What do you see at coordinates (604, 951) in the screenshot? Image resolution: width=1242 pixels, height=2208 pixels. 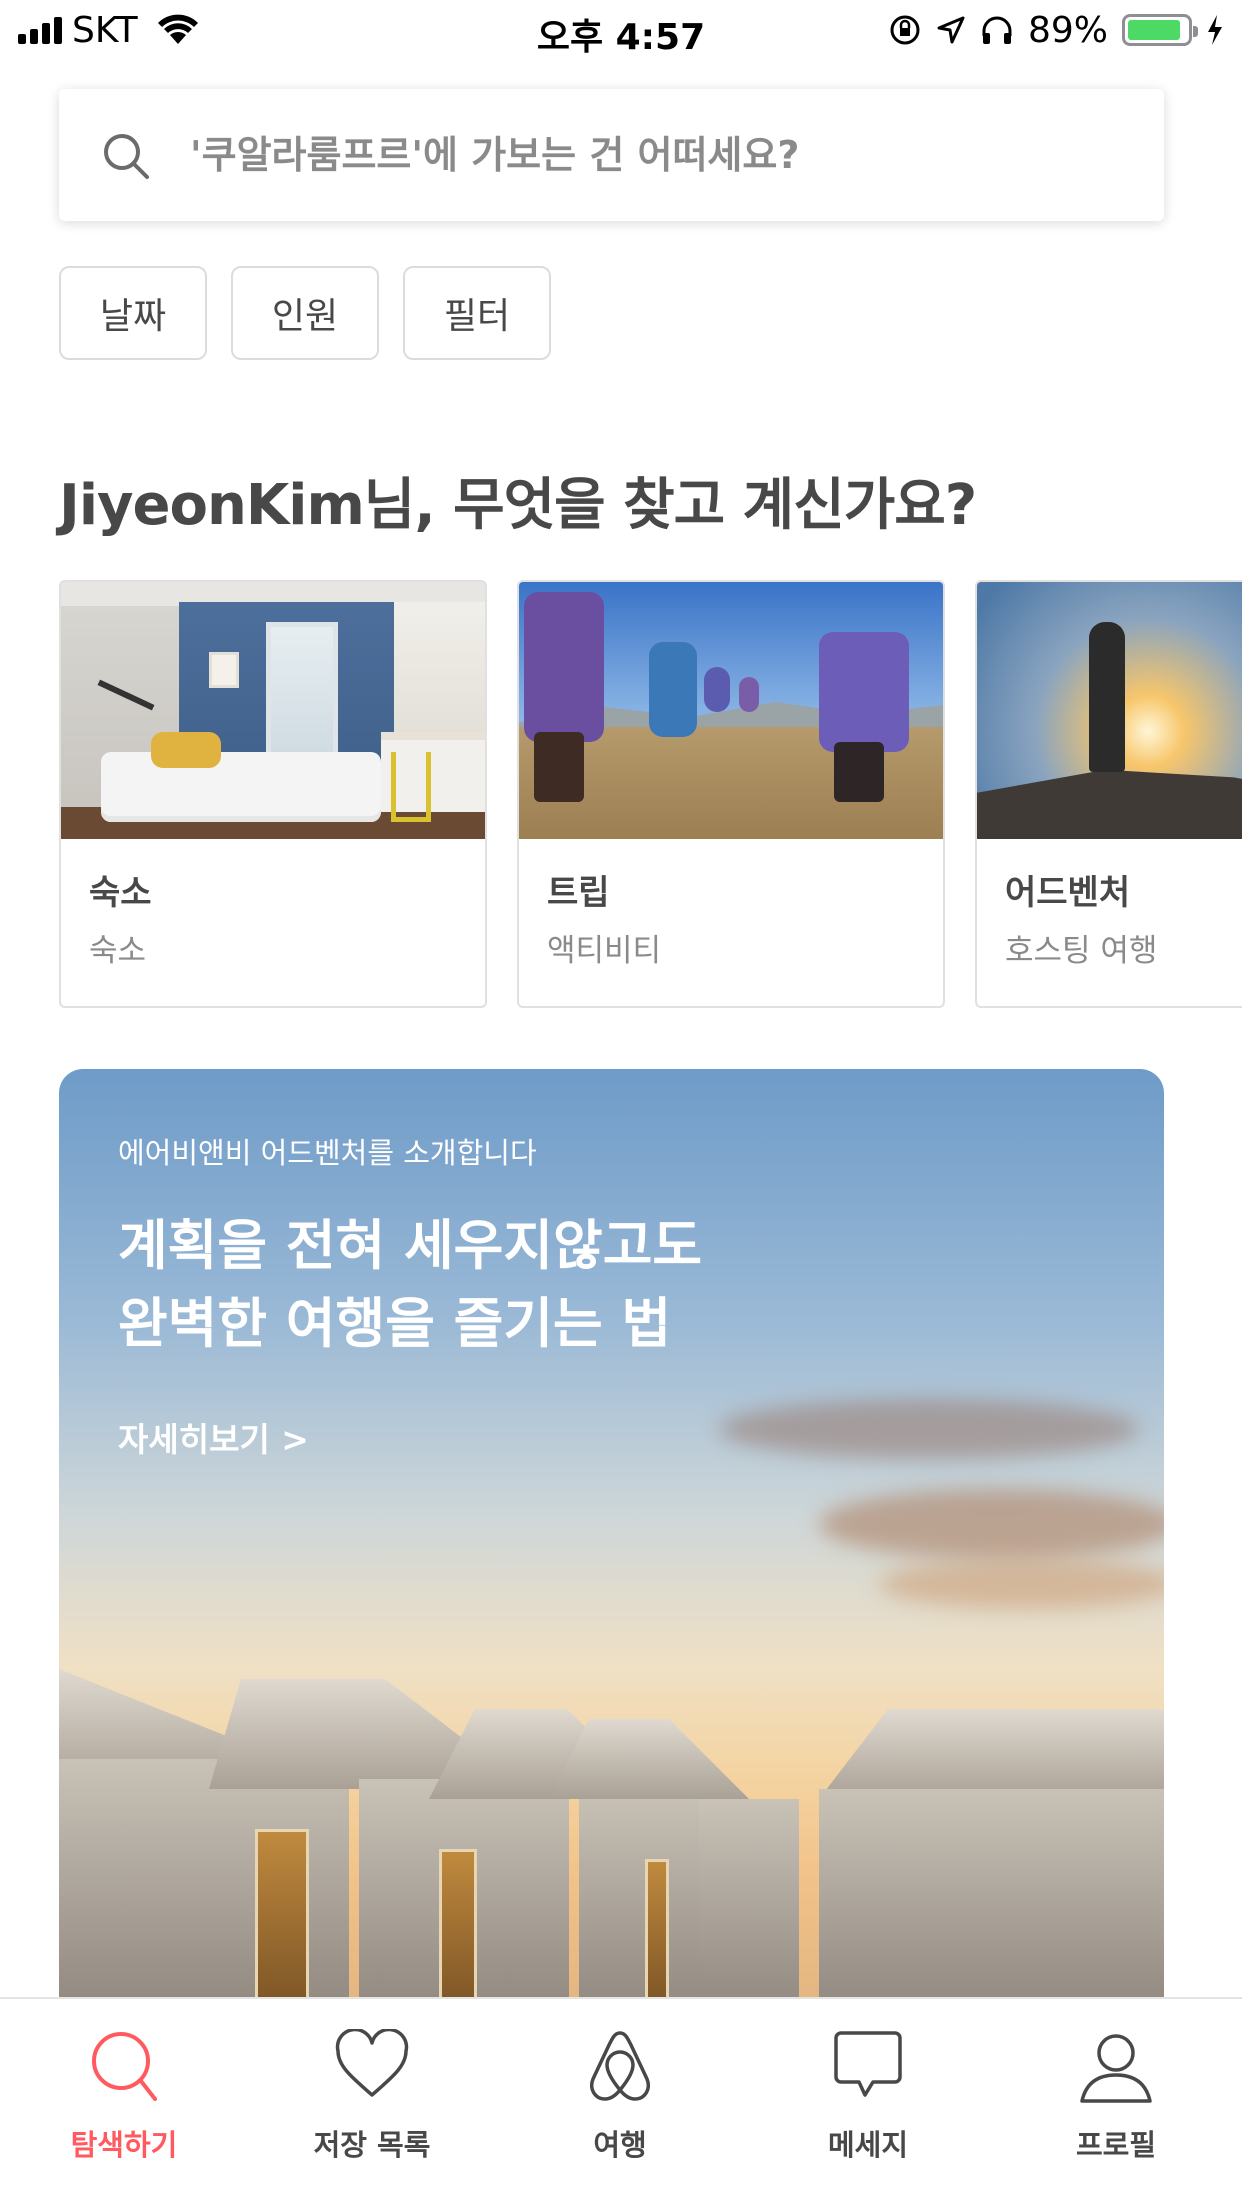 I see `category-subtitle: 액티비티` at bounding box center [604, 951].